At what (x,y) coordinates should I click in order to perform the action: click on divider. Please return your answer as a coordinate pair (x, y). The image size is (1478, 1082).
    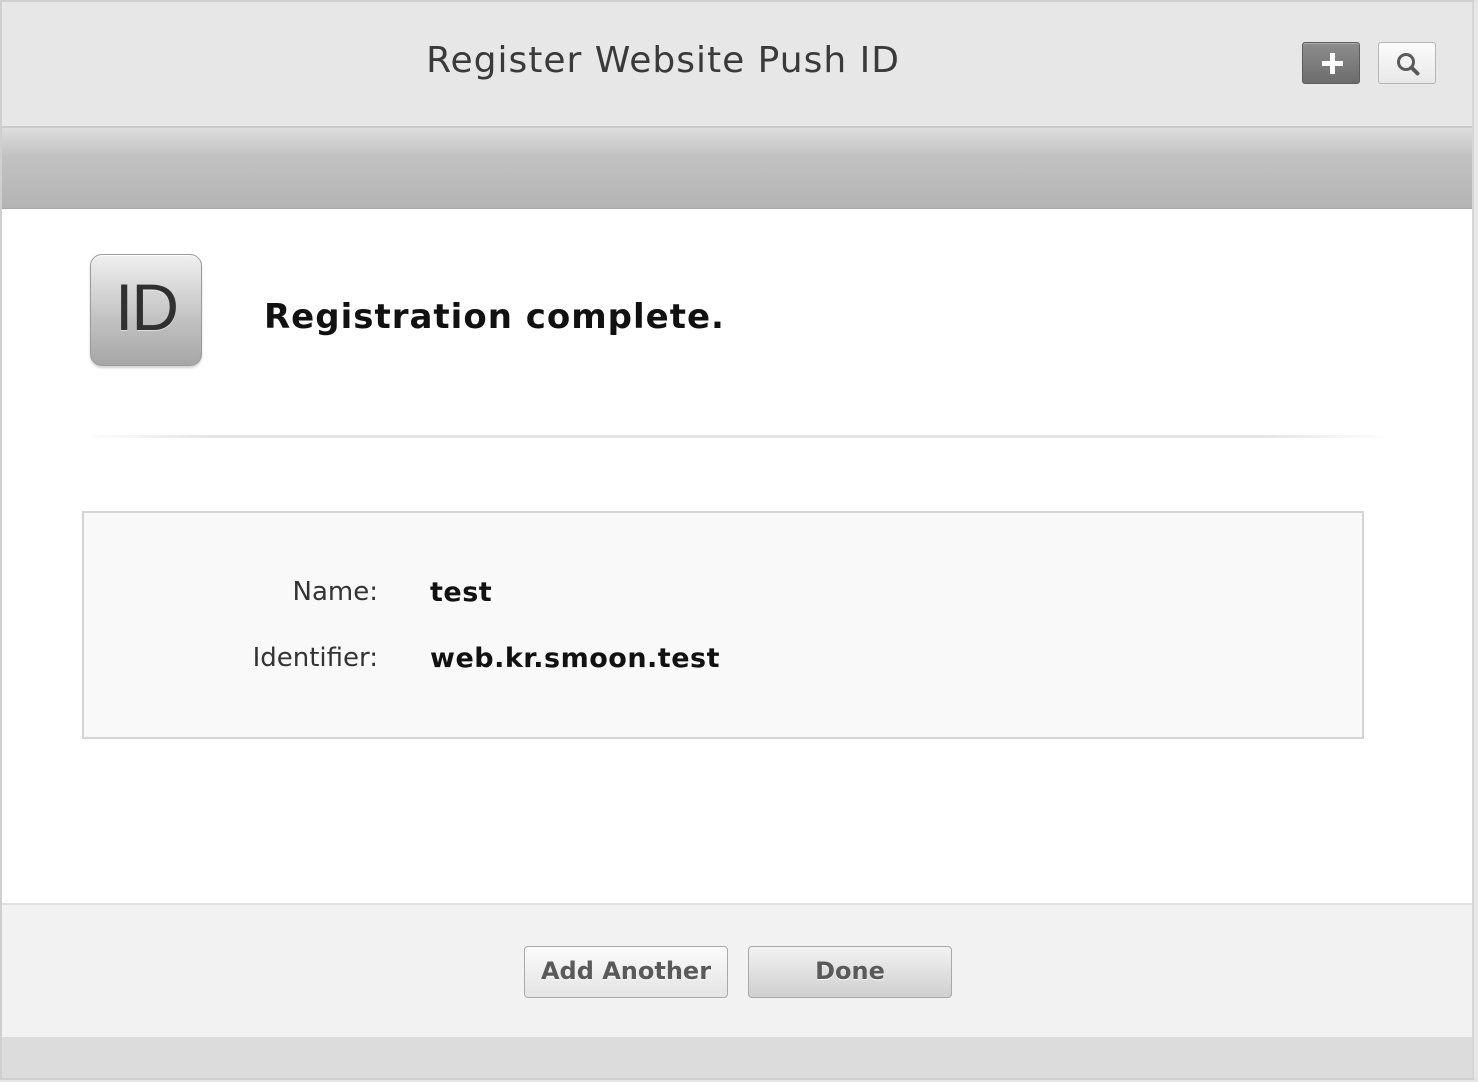
    Looking at the image, I should click on (737, 436).